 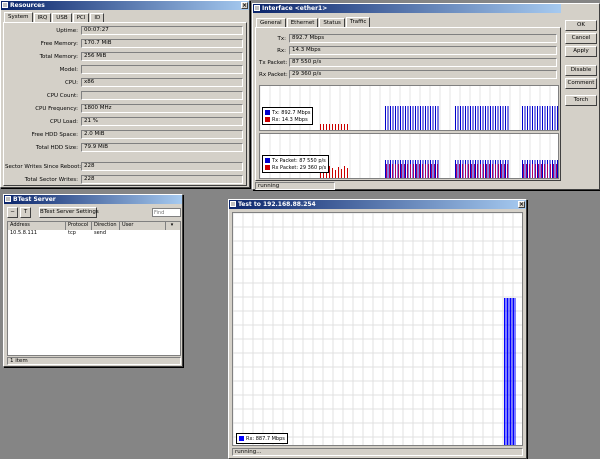 I want to click on ok-button: OK, so click(x=581, y=25).